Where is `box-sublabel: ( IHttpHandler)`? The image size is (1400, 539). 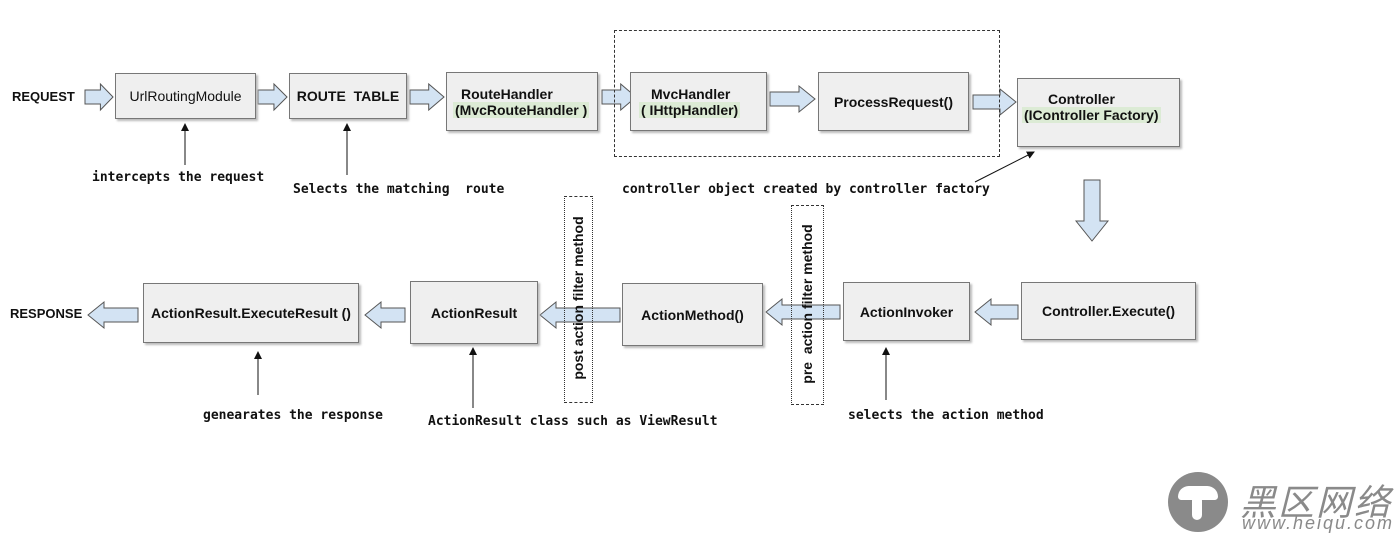 box-sublabel: ( IHttpHandler) is located at coordinates (690, 109).